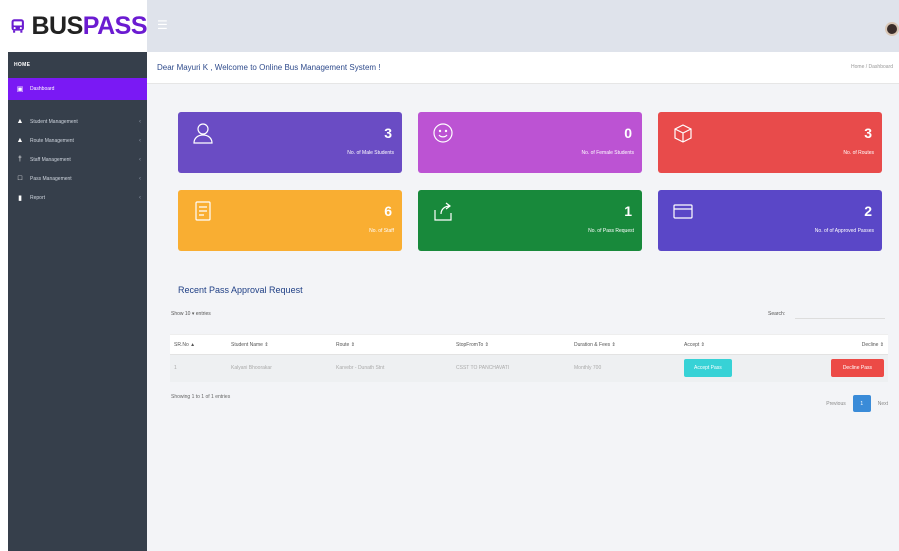  I want to click on calendar-icon: ▣, so click(20, 89).